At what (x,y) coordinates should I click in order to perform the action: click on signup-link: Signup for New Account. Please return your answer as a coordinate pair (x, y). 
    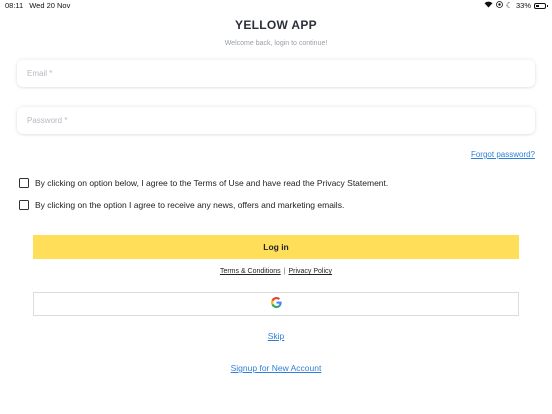
    Looking at the image, I should click on (276, 368).